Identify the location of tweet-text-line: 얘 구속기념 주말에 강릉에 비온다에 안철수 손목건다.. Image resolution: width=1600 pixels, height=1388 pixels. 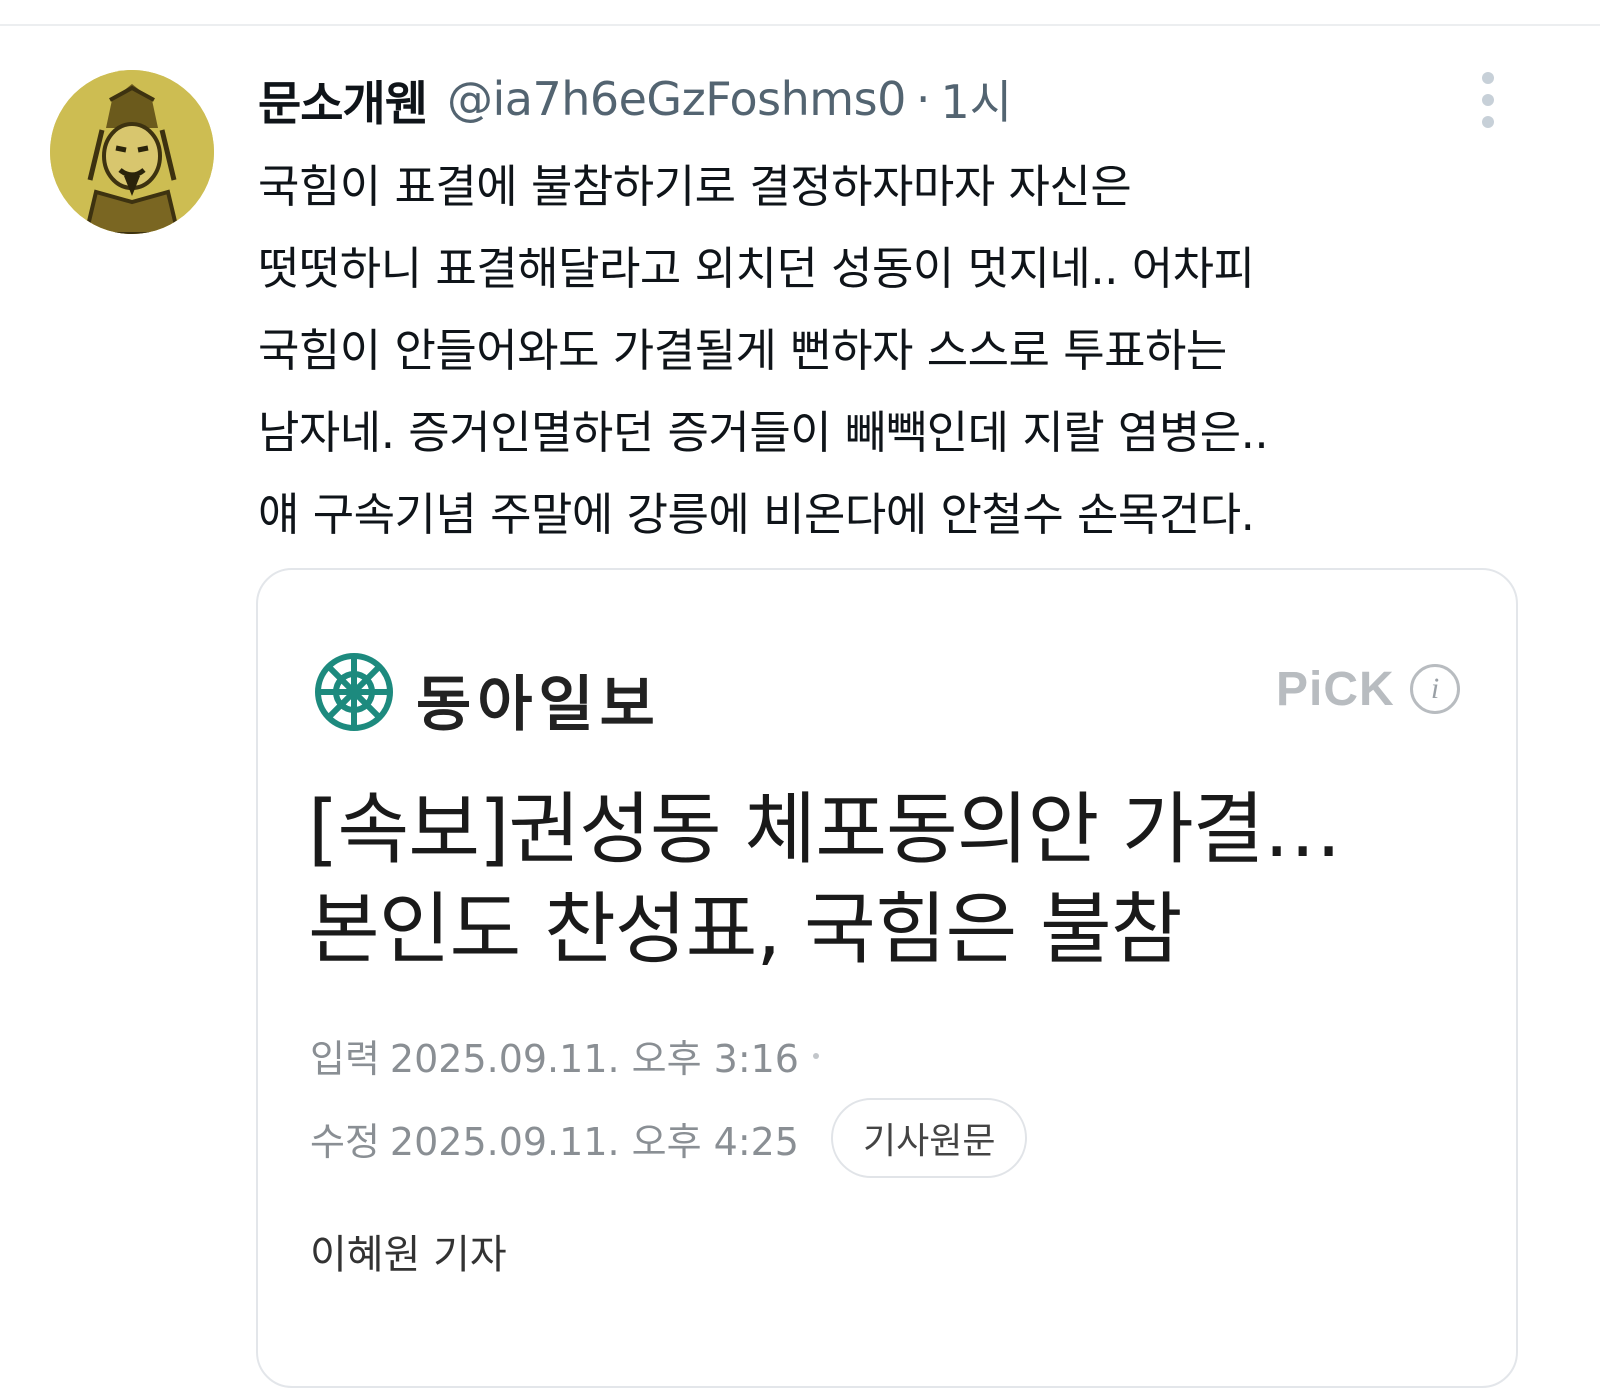
(756, 514).